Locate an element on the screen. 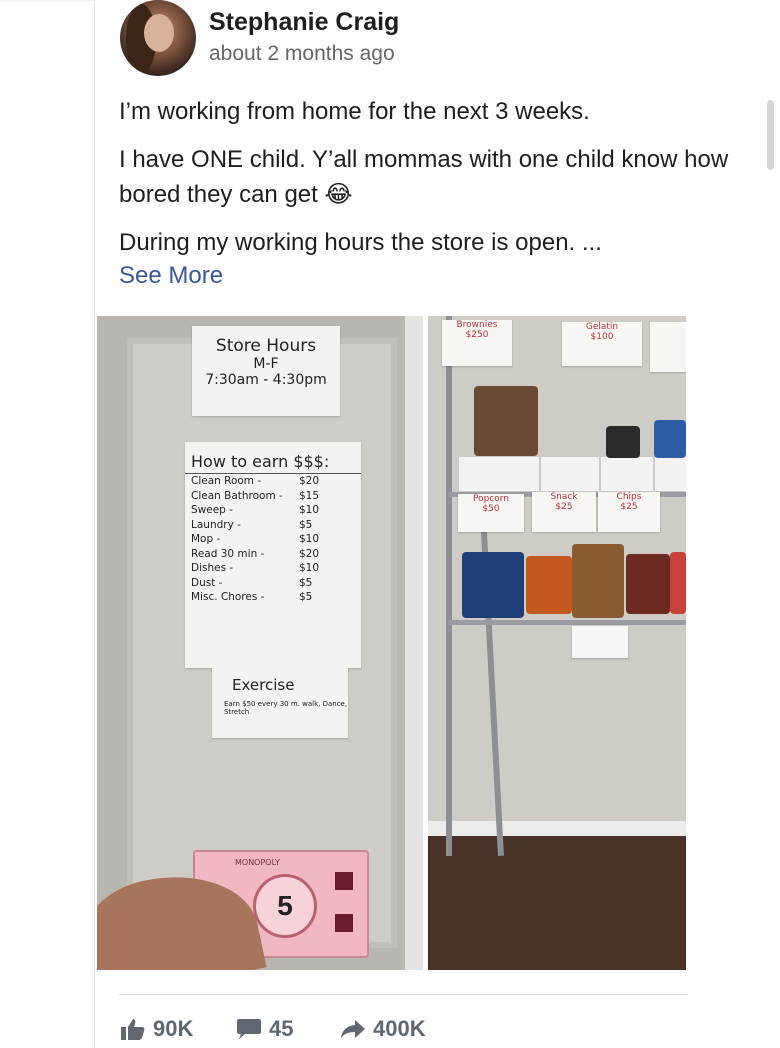  earn-title: How to earn $$$: is located at coordinates (273, 458).